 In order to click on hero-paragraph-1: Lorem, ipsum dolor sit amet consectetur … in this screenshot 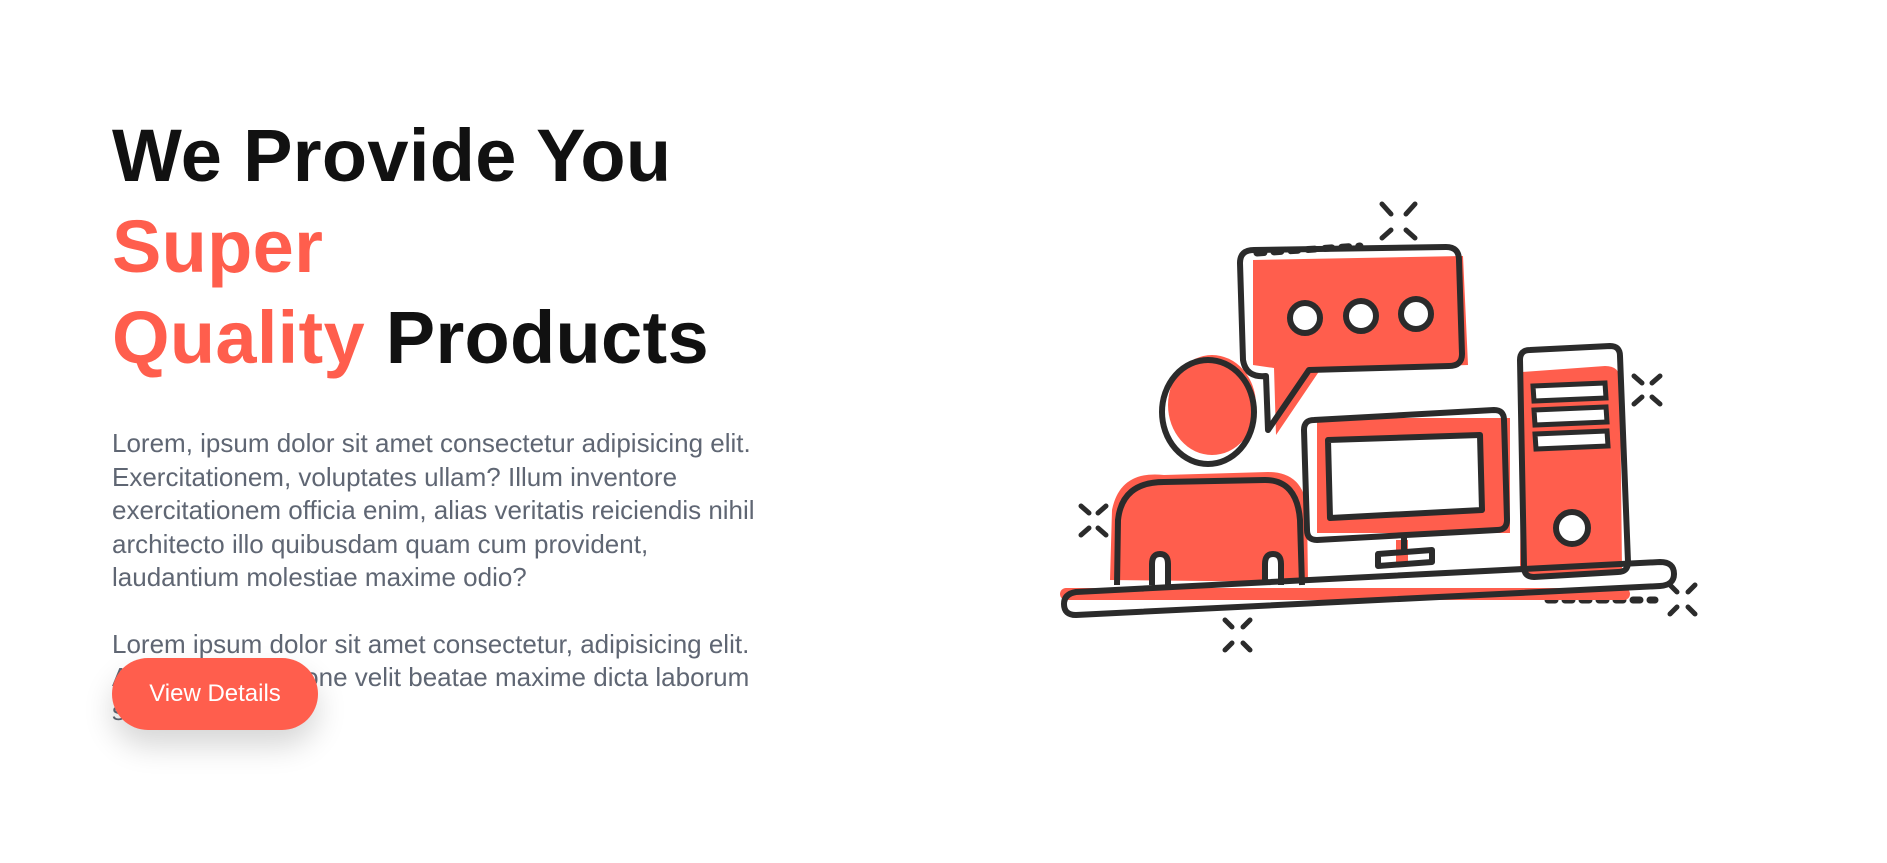, I will do `click(433, 510)`.